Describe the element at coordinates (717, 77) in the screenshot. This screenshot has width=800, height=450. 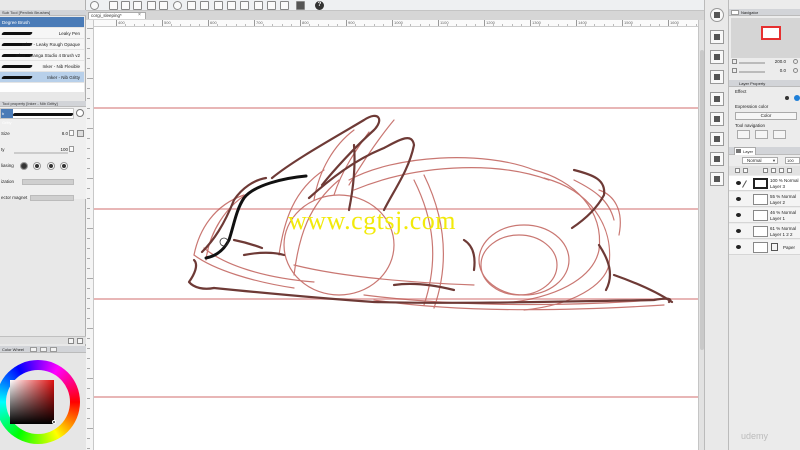
I see `material-icon` at that location.